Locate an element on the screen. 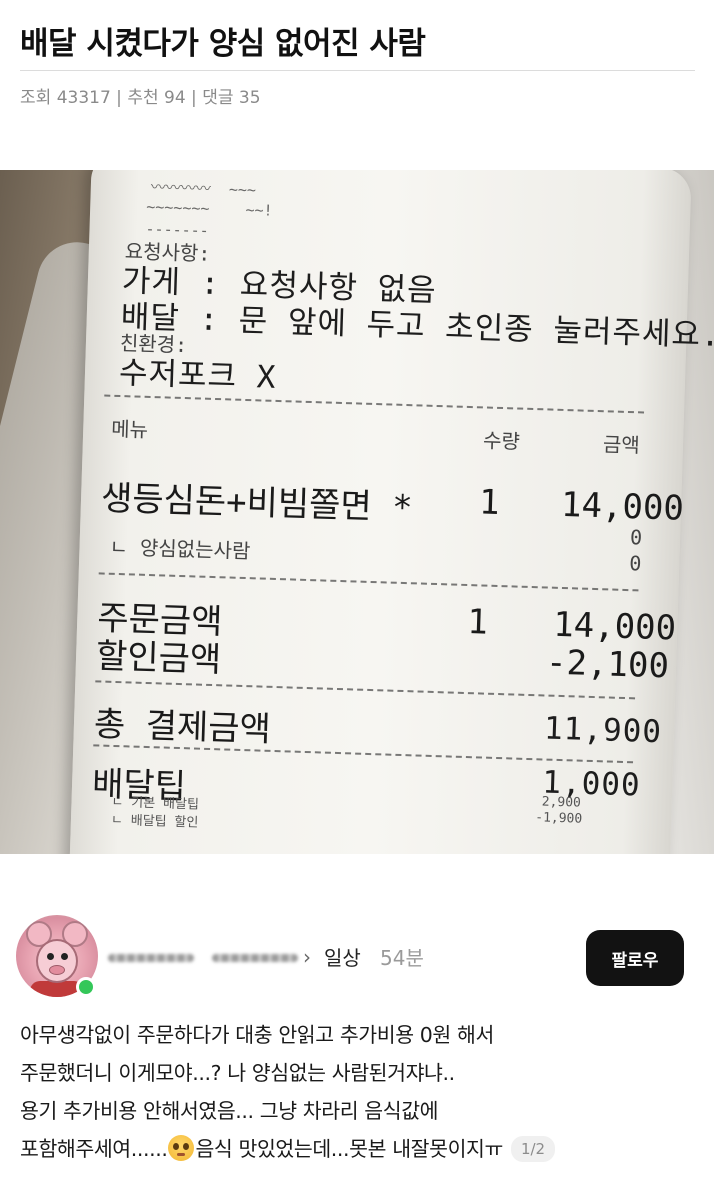 This screenshot has height=1187, width=714. pleading-face-emoji-icon is located at coordinates (181, 1148).